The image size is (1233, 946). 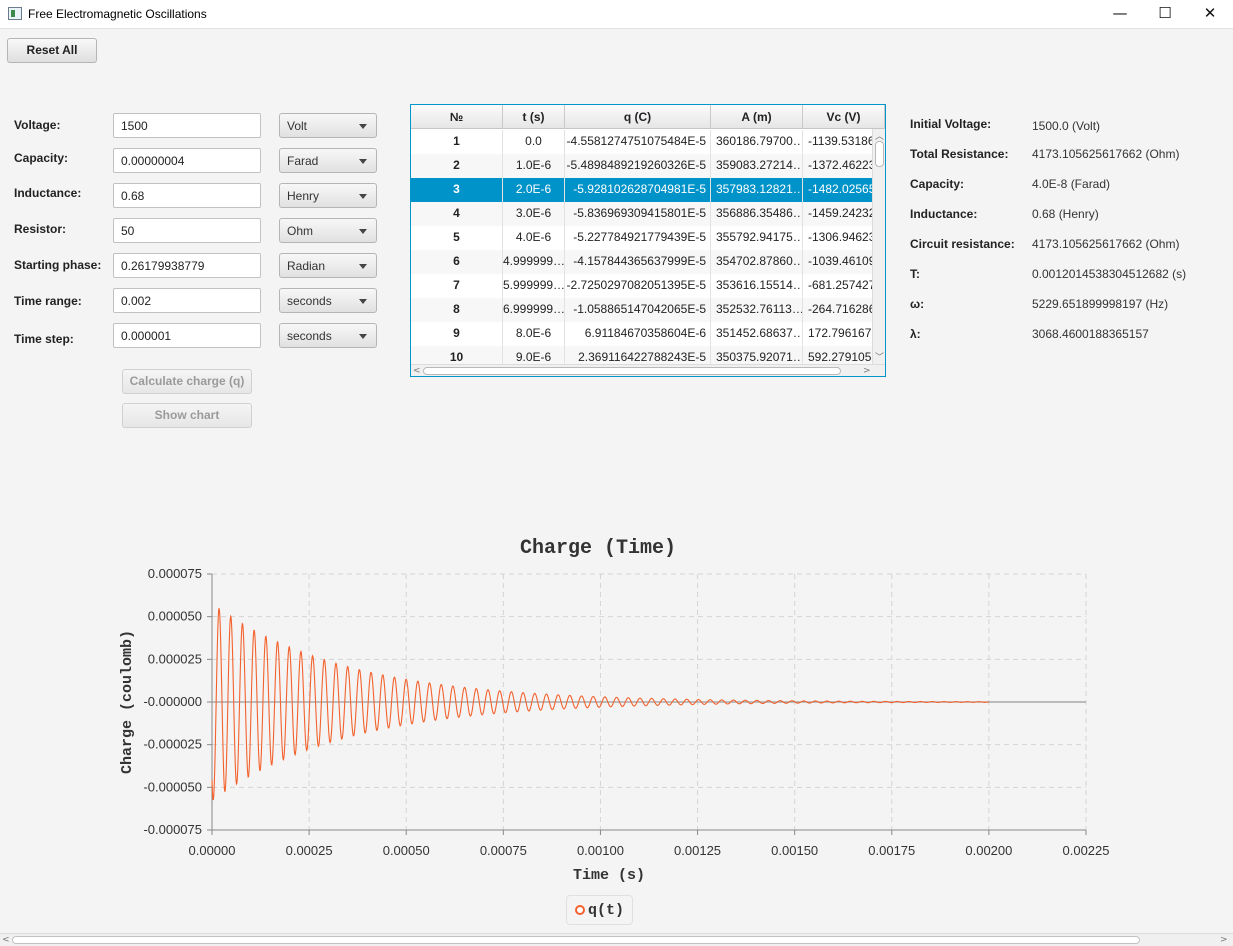 I want to click on y-tick-label: 0.000050, so click(x=175, y=616).